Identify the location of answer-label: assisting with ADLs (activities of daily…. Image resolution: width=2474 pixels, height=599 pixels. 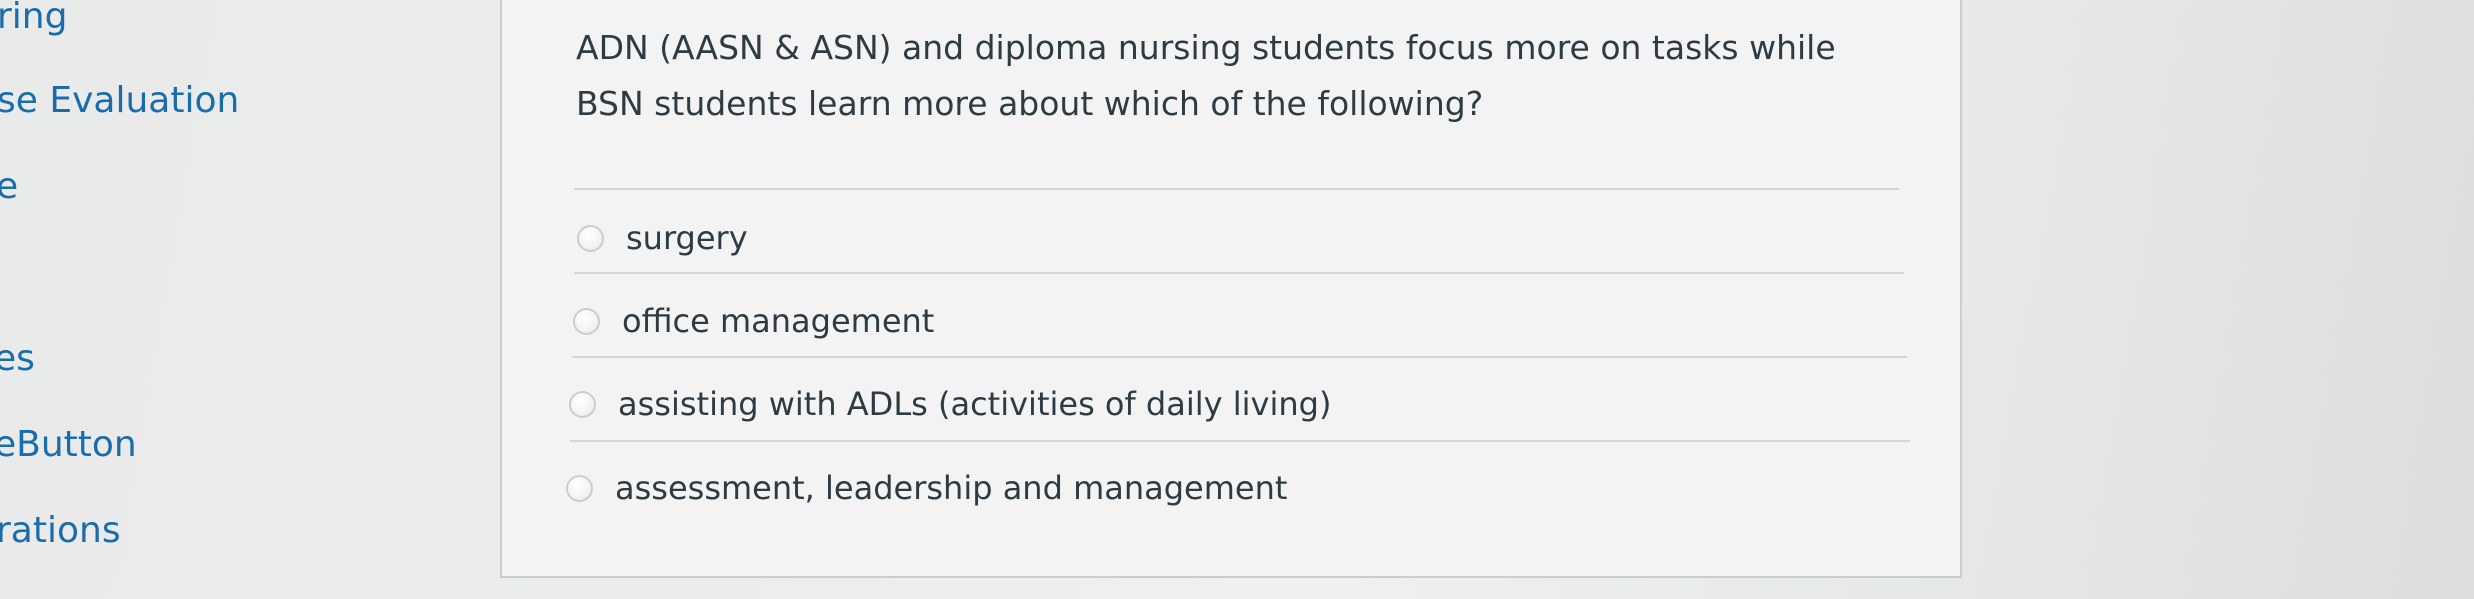
(975, 404).